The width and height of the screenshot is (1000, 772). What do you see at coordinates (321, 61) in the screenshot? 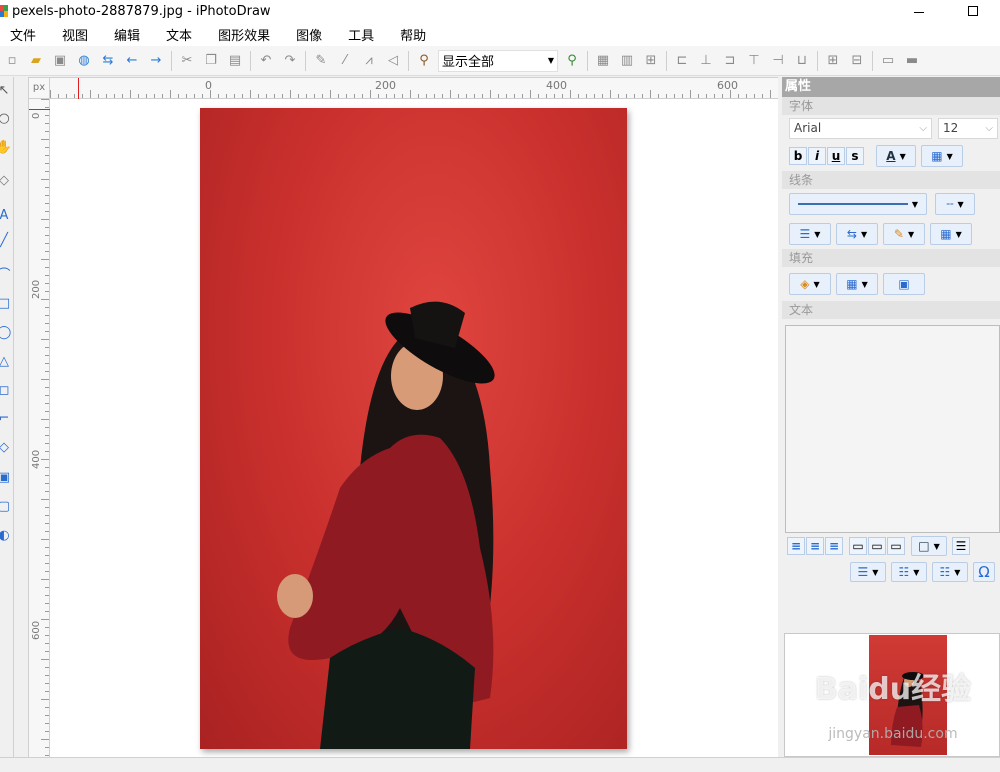
I see `edit-icon: ✎` at bounding box center [321, 61].